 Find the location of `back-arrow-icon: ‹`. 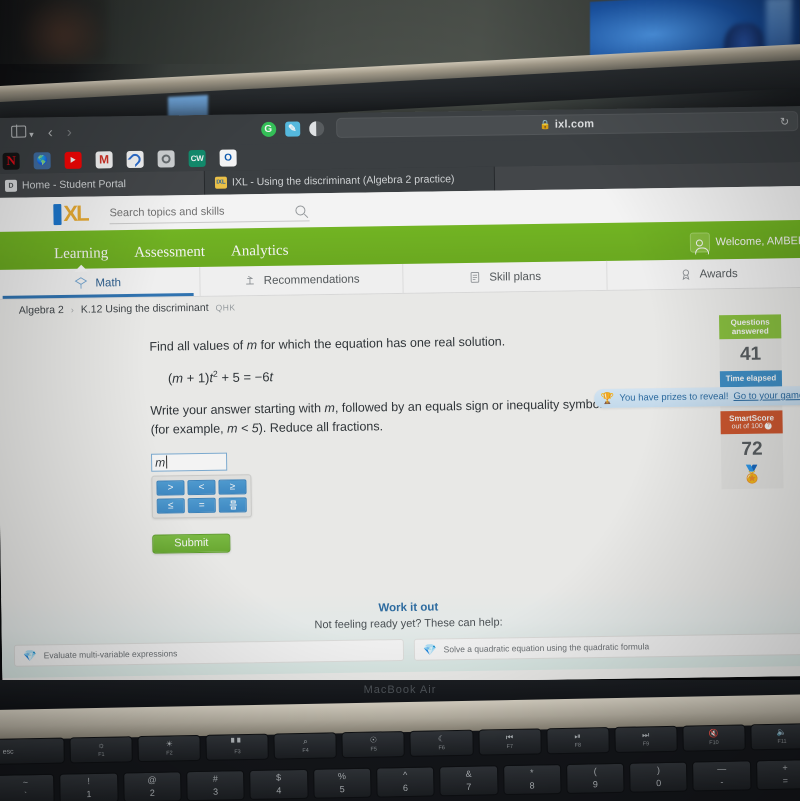

back-arrow-icon: ‹ is located at coordinates (50, 132).